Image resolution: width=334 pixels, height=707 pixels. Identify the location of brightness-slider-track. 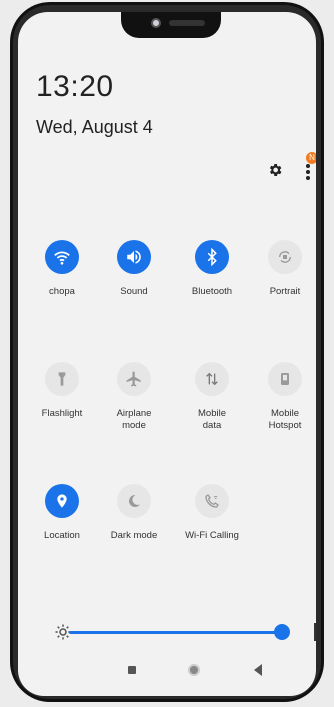
(179, 632).